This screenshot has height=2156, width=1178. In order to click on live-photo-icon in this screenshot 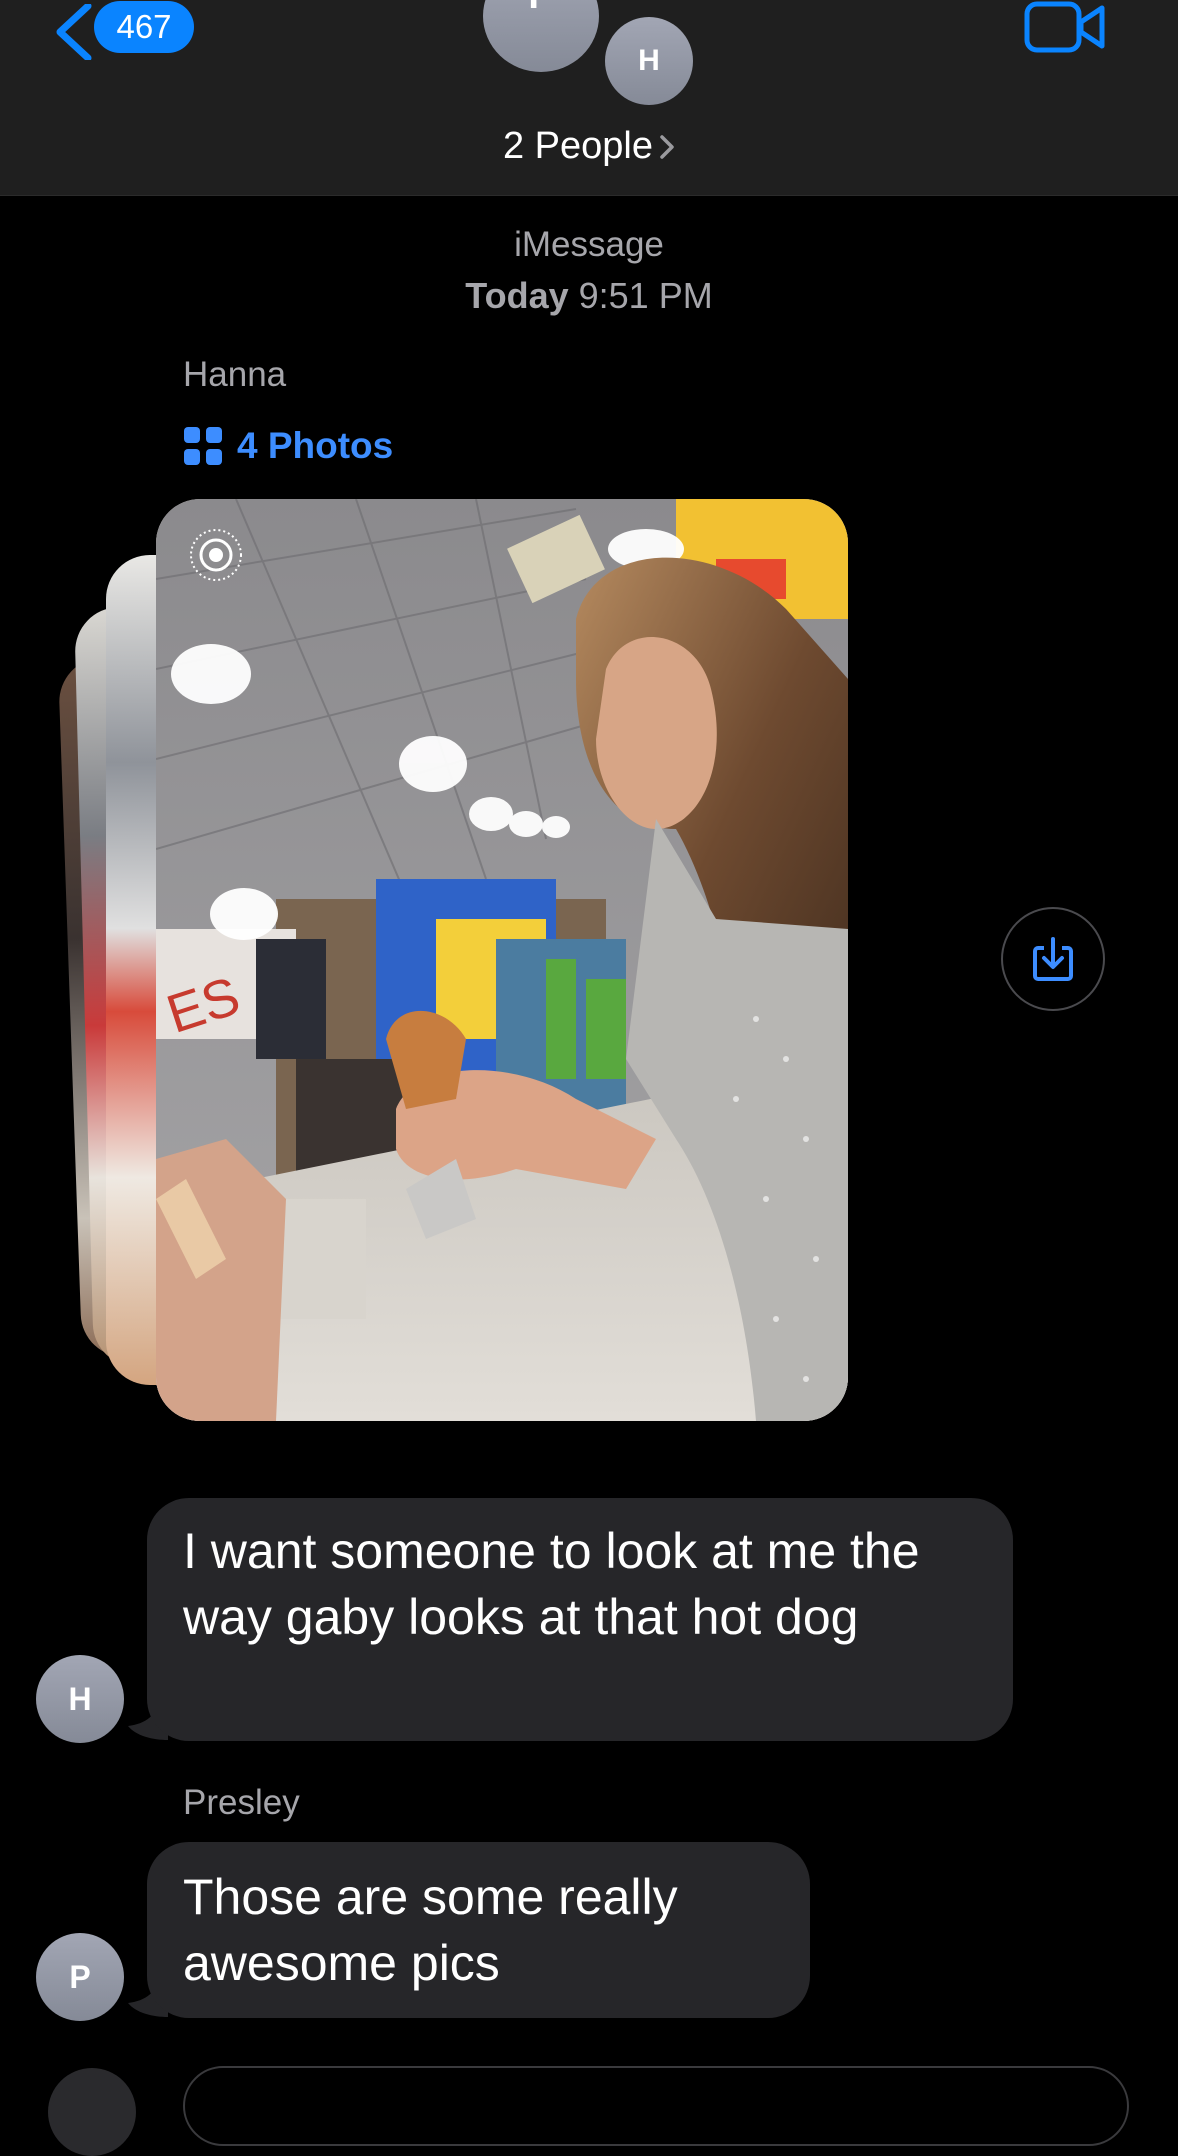, I will do `click(216, 555)`.